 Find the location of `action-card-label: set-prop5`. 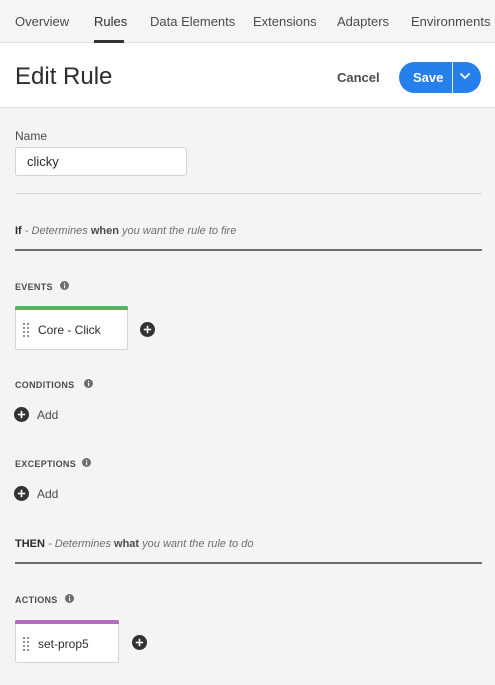

action-card-label: set-prop5 is located at coordinates (63, 644).